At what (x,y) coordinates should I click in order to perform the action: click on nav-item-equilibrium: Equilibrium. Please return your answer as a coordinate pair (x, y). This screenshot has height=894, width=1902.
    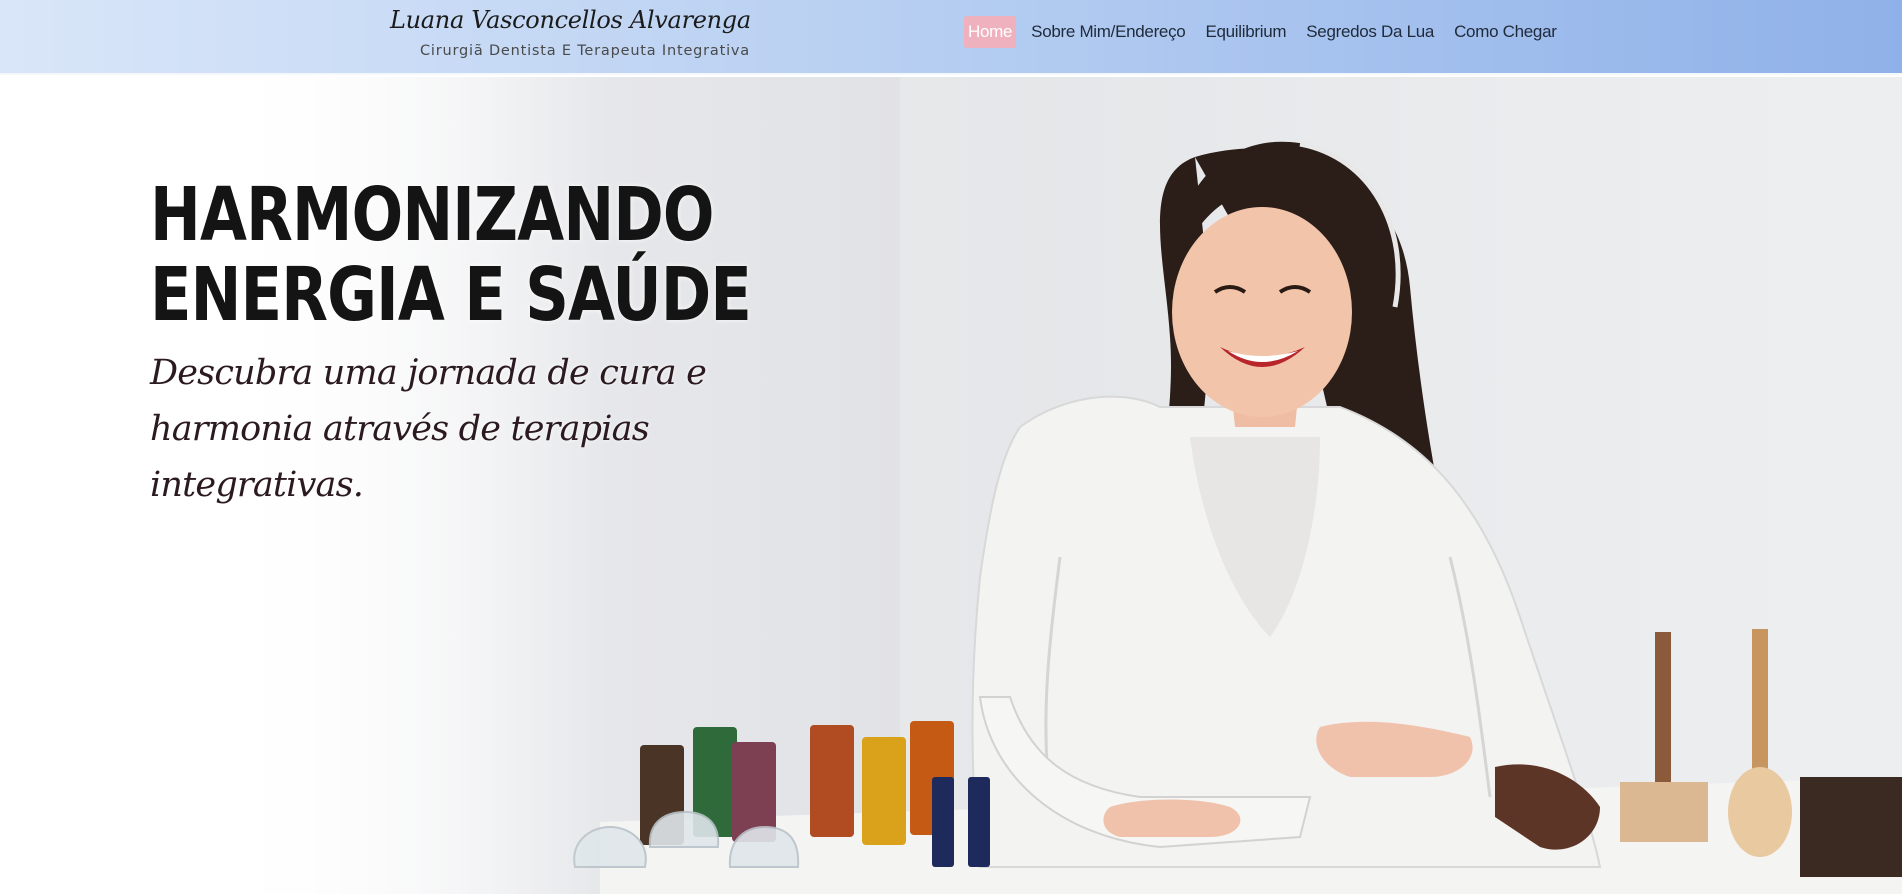
    Looking at the image, I should click on (1245, 32).